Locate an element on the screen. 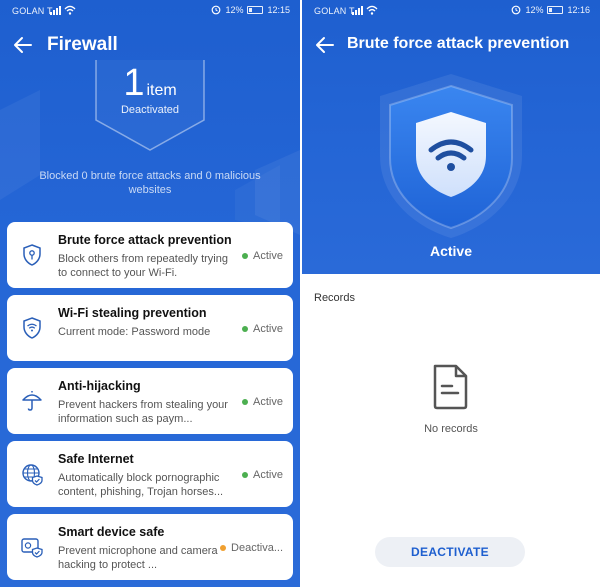 This screenshot has height=587, width=600. card-subtitle: Current mode: Password mode is located at coordinates (134, 332).